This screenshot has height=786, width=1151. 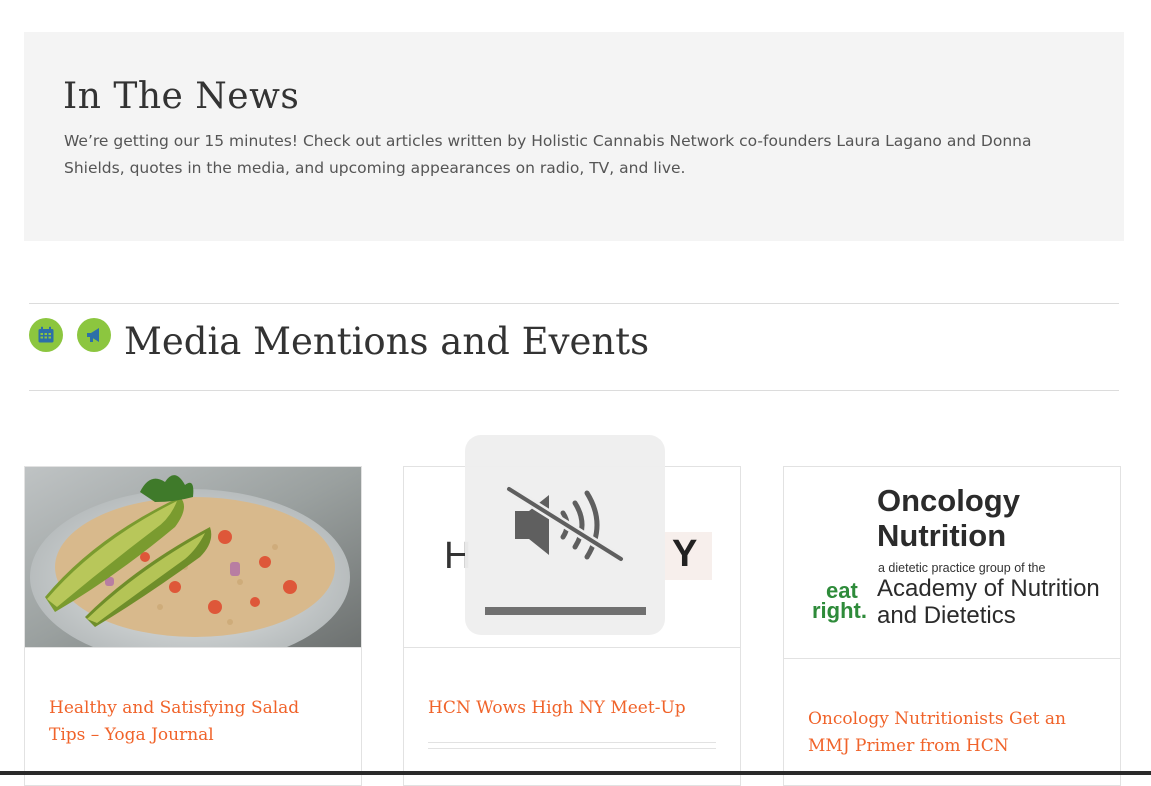 What do you see at coordinates (565, 611) in the screenshot?
I see `volume-level-bar` at bounding box center [565, 611].